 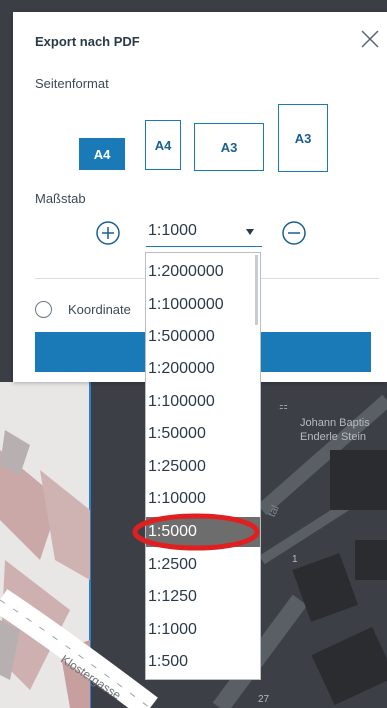 I want to click on dropdown-option: 1:1000, so click(x=203, y=630).